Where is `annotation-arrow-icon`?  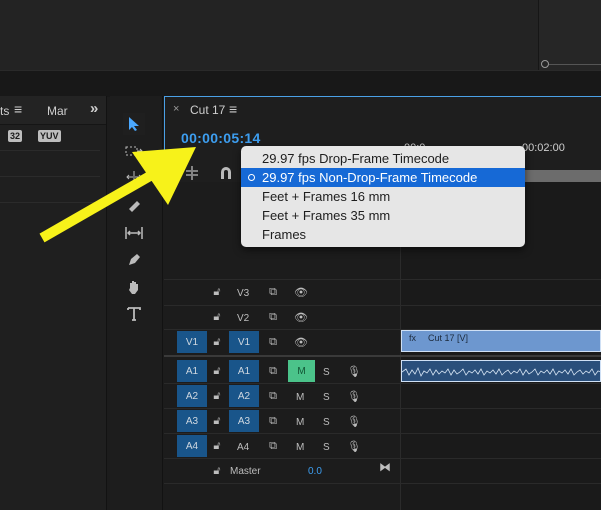
annotation-arrow-icon is located at coordinates (117, 195).